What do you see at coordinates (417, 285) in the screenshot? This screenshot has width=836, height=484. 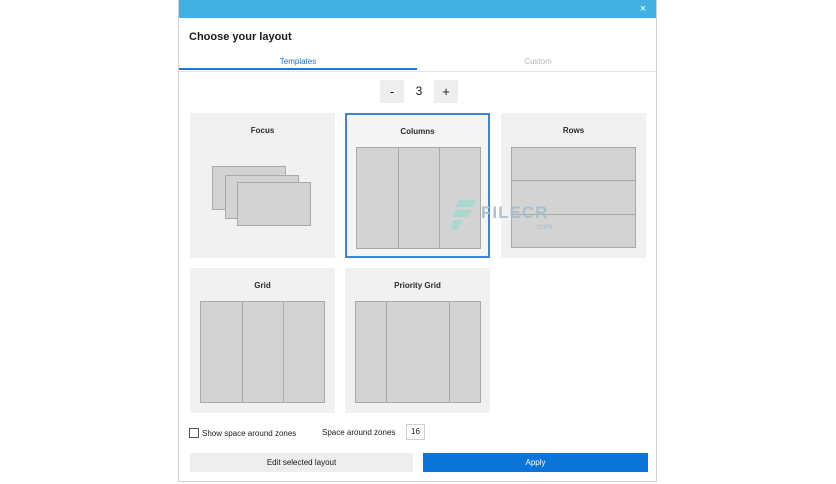 I see `layout-label: Priority Grid` at bounding box center [417, 285].